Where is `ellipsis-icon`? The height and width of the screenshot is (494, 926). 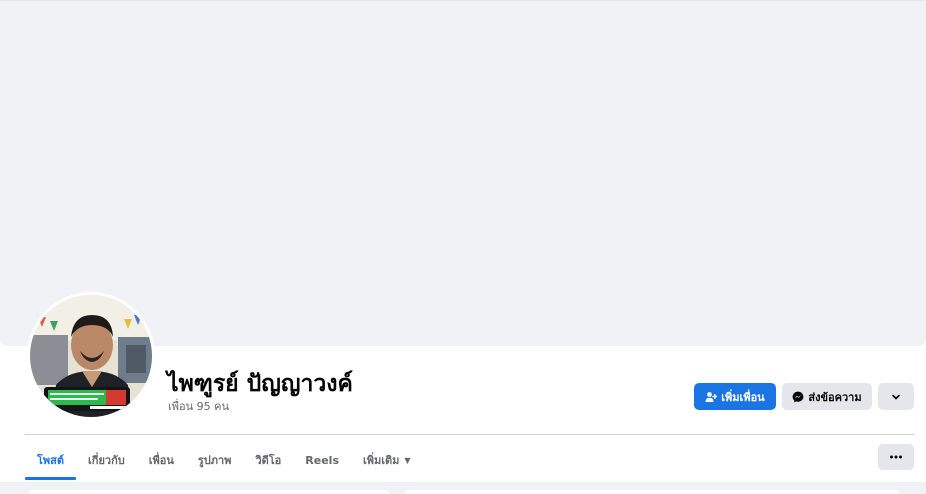
ellipsis-icon is located at coordinates (896, 457).